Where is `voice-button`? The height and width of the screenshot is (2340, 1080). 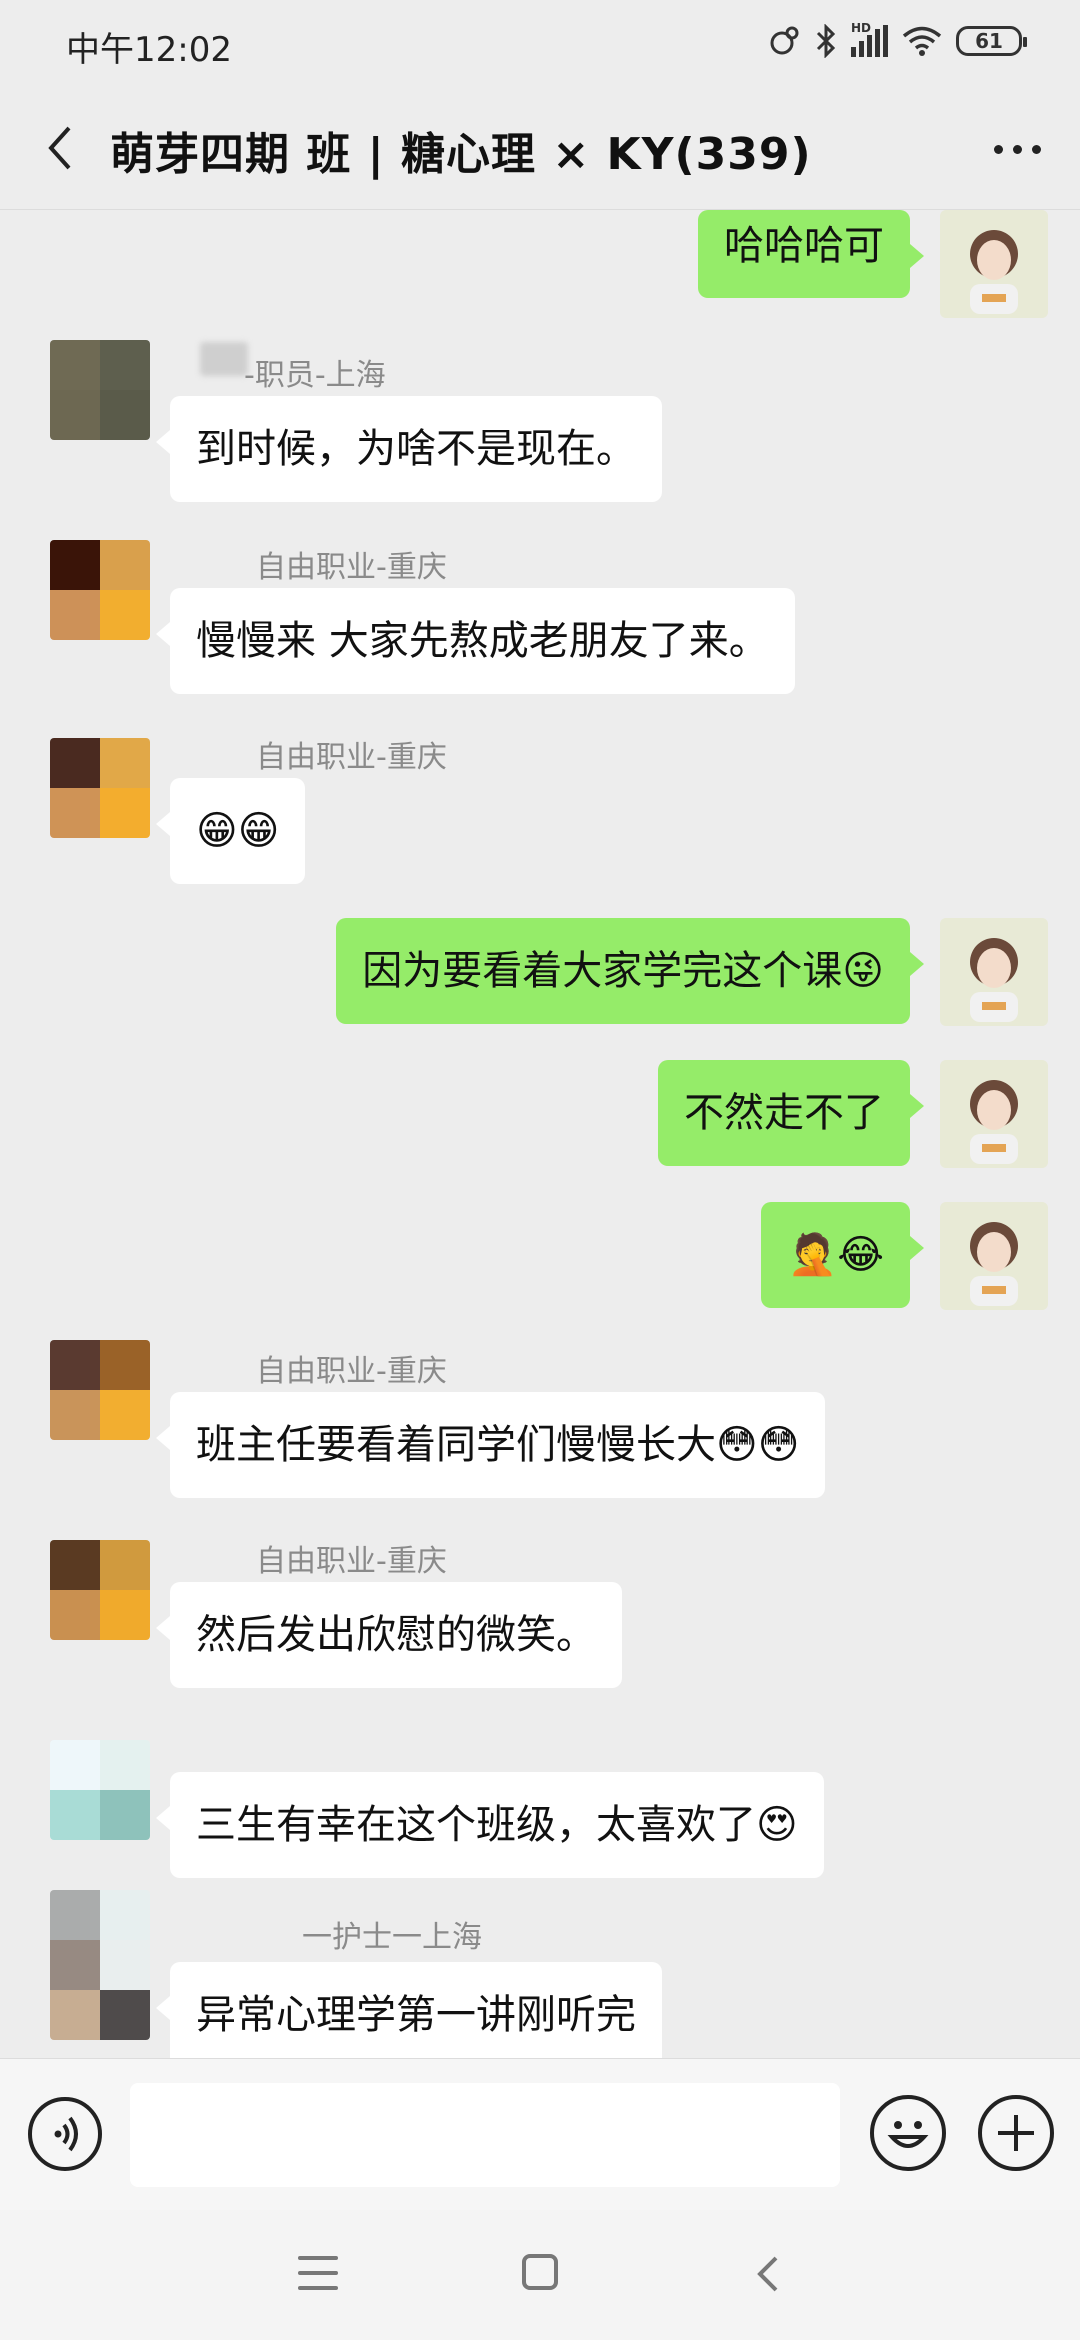 voice-button is located at coordinates (65, 2134).